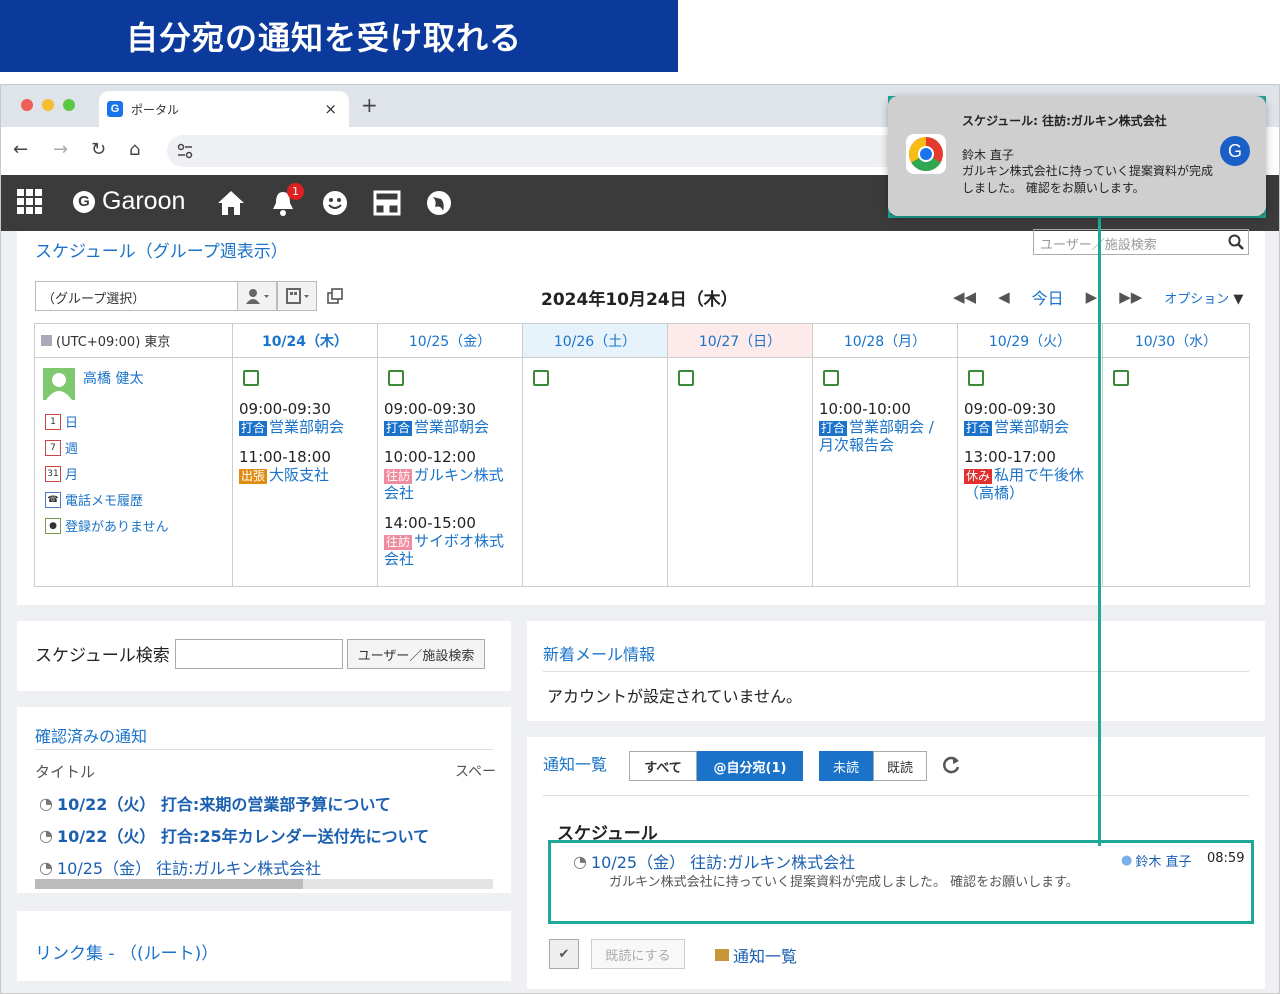  I want to click on today-link: 今日, so click(1048, 297).